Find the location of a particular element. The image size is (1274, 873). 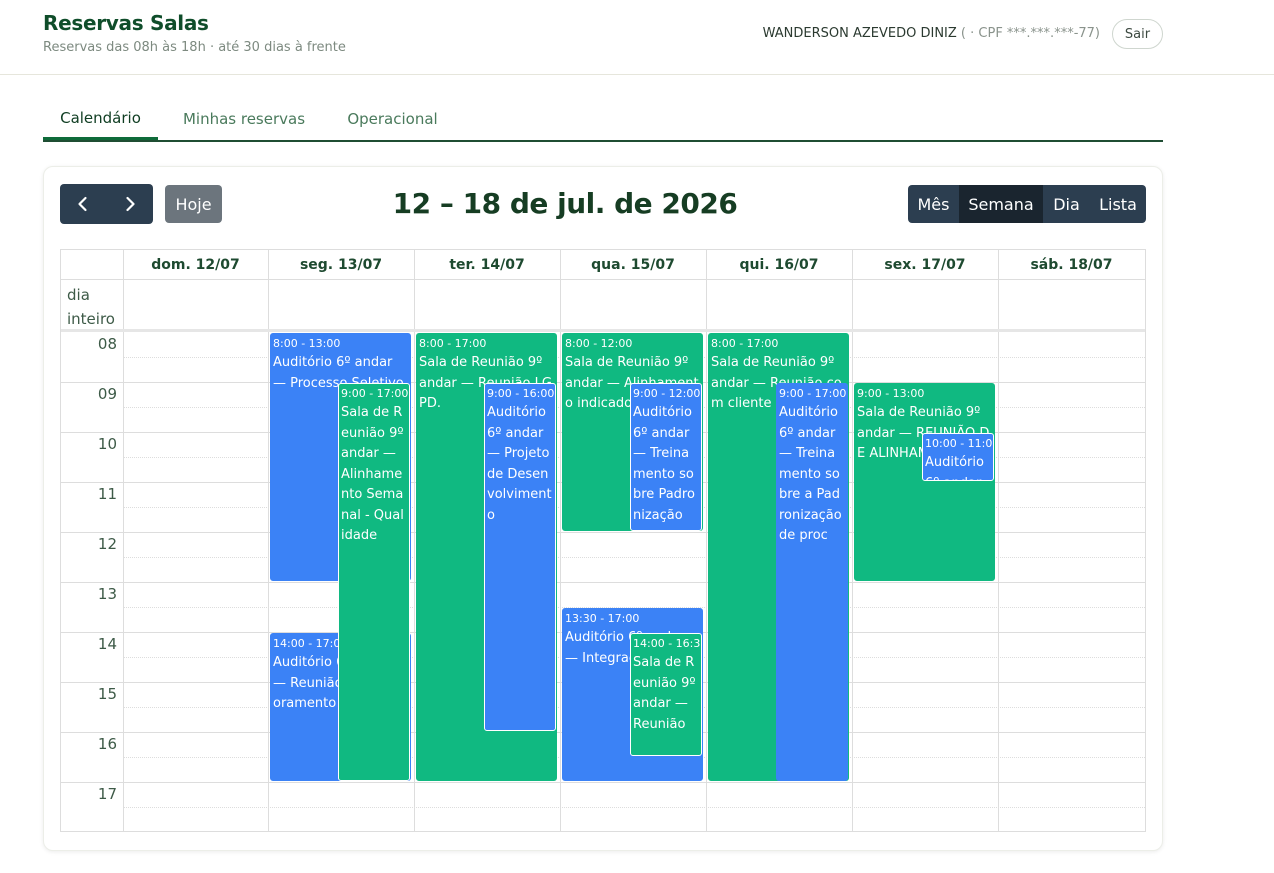

event-time: 10:00 - 11:00 is located at coordinates (959, 443).